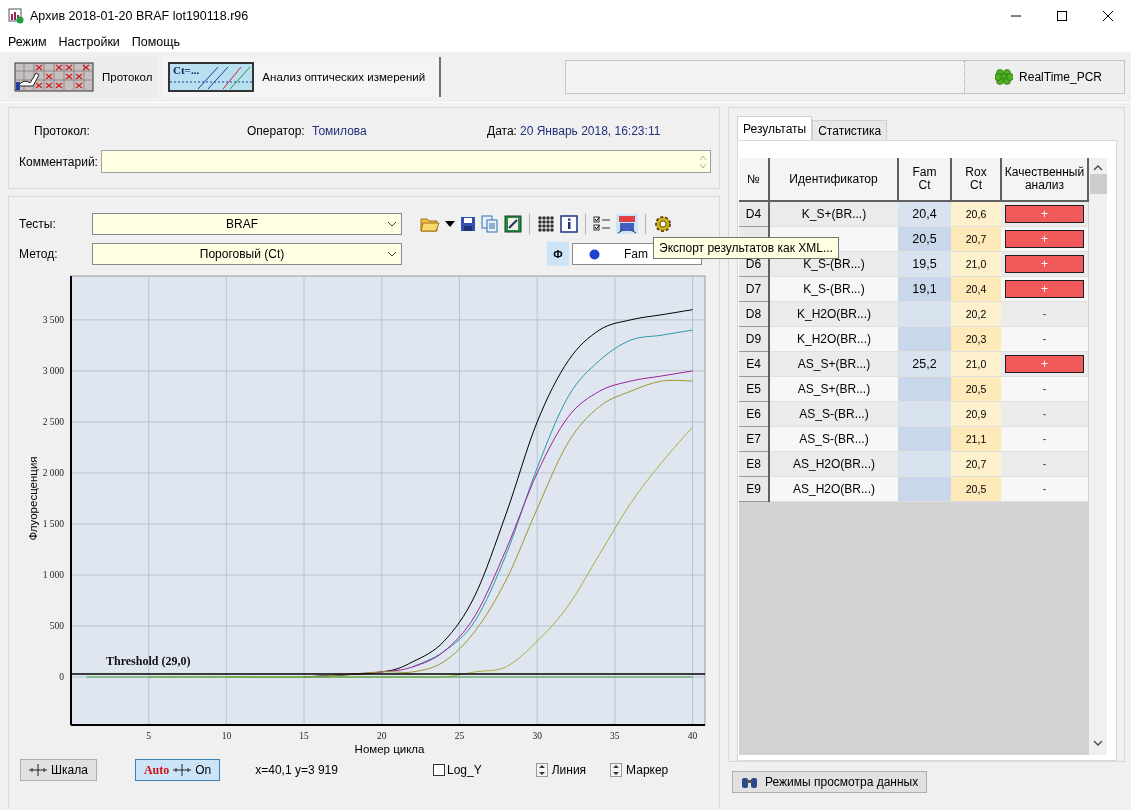  I want to click on threshold-label: Threshold (29,0), so click(148, 661).